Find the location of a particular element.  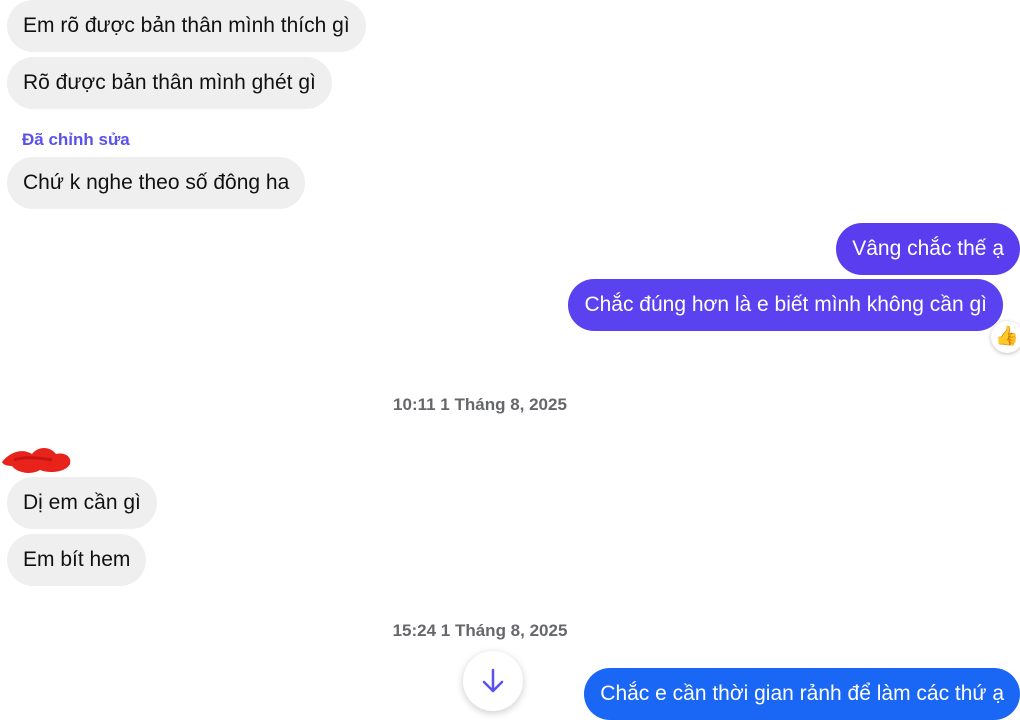

thumbs-up-reaction-icon: 👍 is located at coordinates (1005, 337).